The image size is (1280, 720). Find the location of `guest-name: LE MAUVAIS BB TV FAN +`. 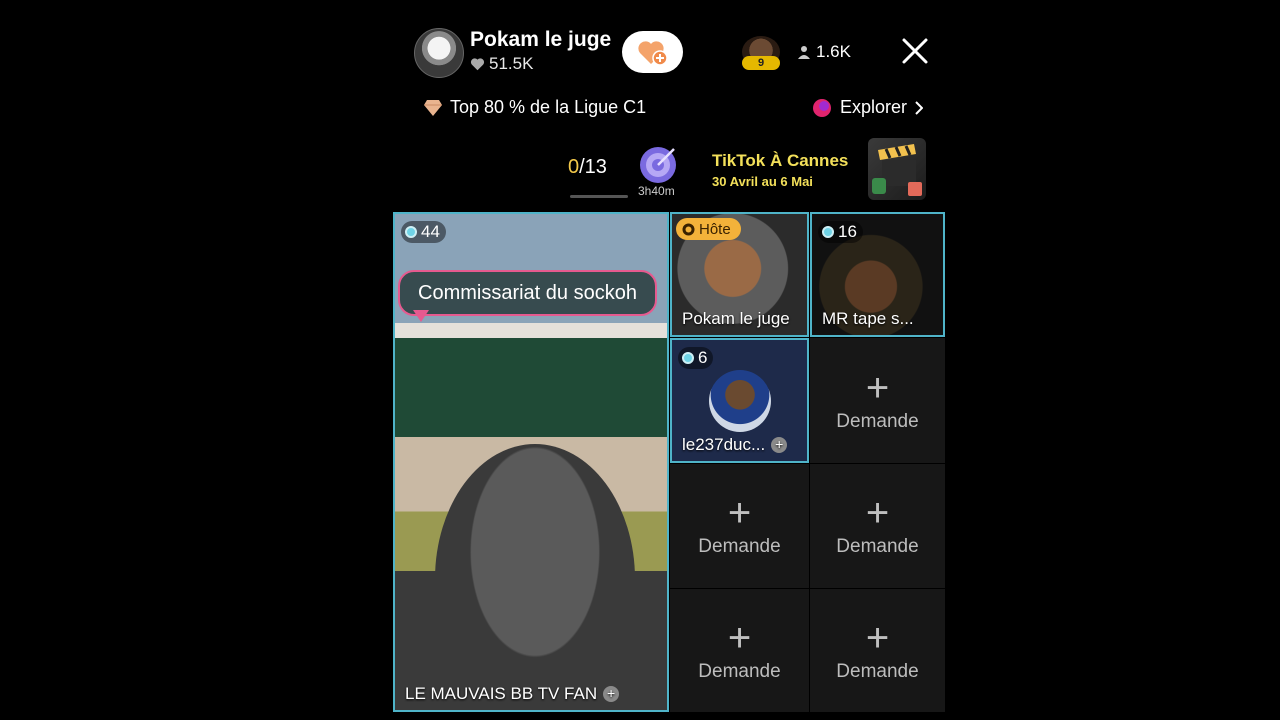

guest-name: LE MAUVAIS BB TV FAN + is located at coordinates (512, 694).